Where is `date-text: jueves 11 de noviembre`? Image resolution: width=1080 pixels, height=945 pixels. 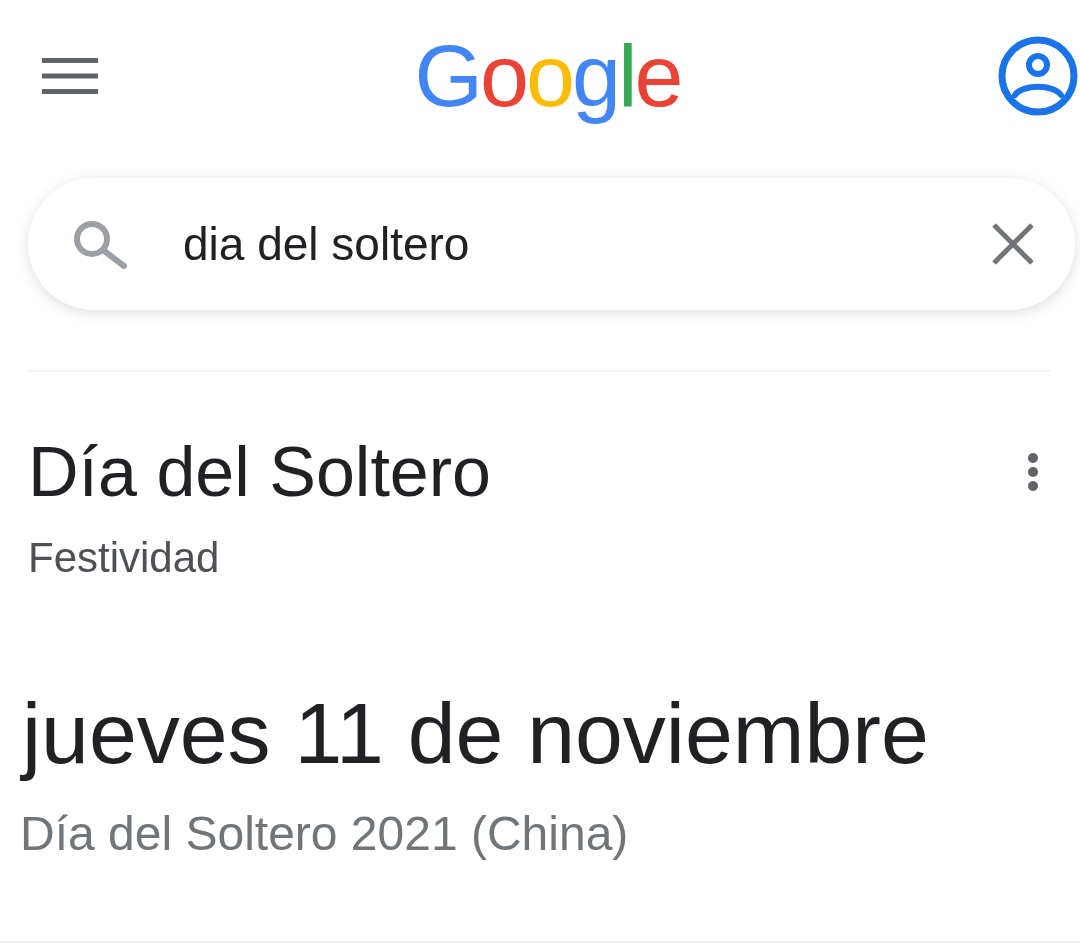
date-text: jueves 11 de noviembre is located at coordinates (476, 734).